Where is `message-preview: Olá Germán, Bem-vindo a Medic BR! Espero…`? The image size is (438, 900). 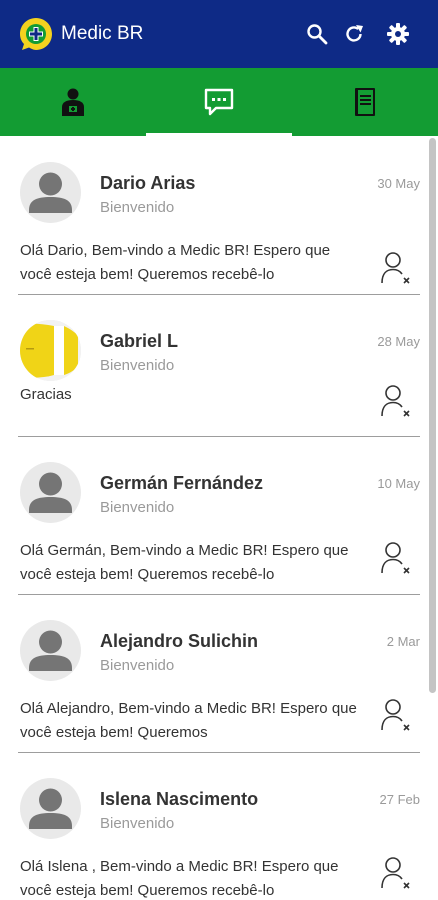
message-preview: Olá Germán, Bem-vindo a Medic BR! Espero… is located at coordinates (184, 562).